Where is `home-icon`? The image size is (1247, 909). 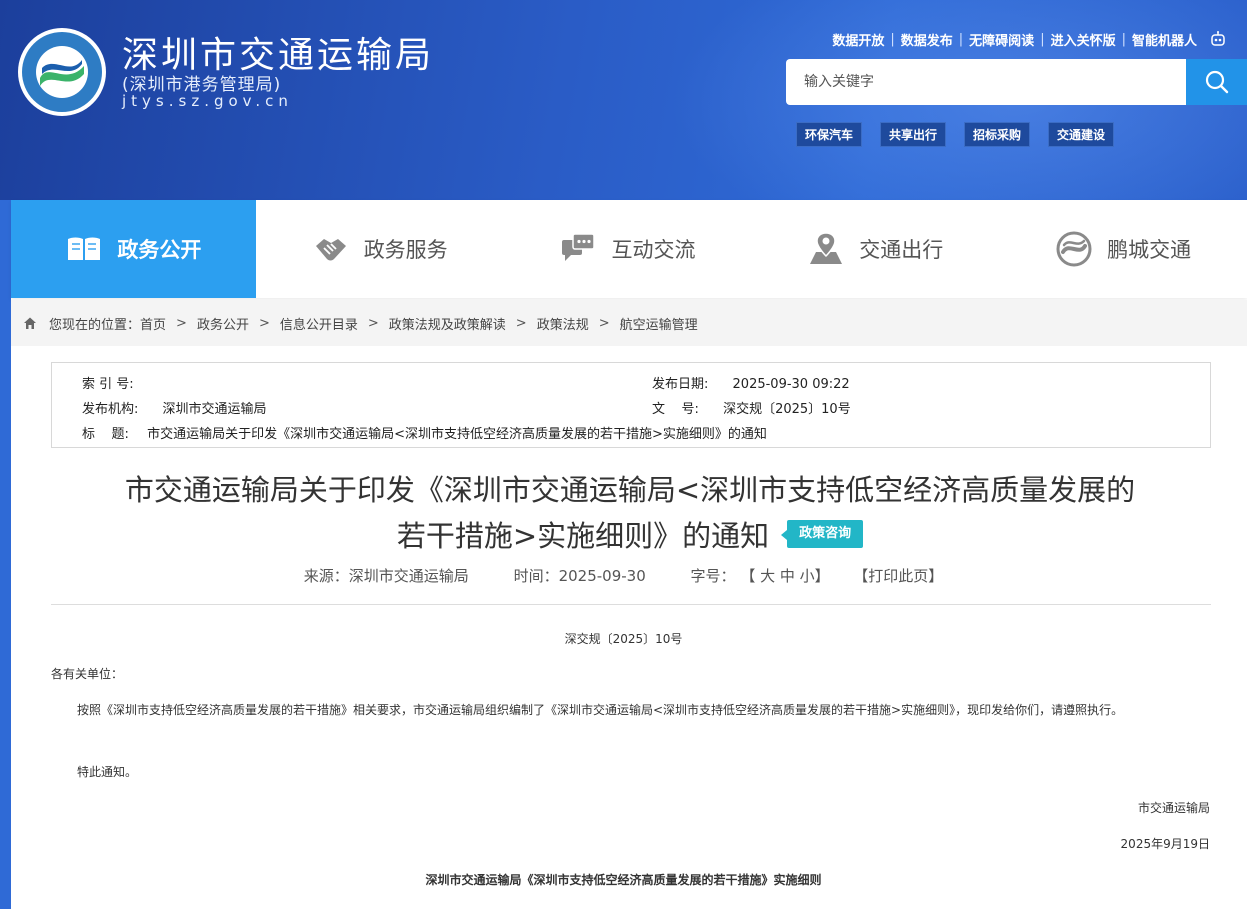 home-icon is located at coordinates (30, 323).